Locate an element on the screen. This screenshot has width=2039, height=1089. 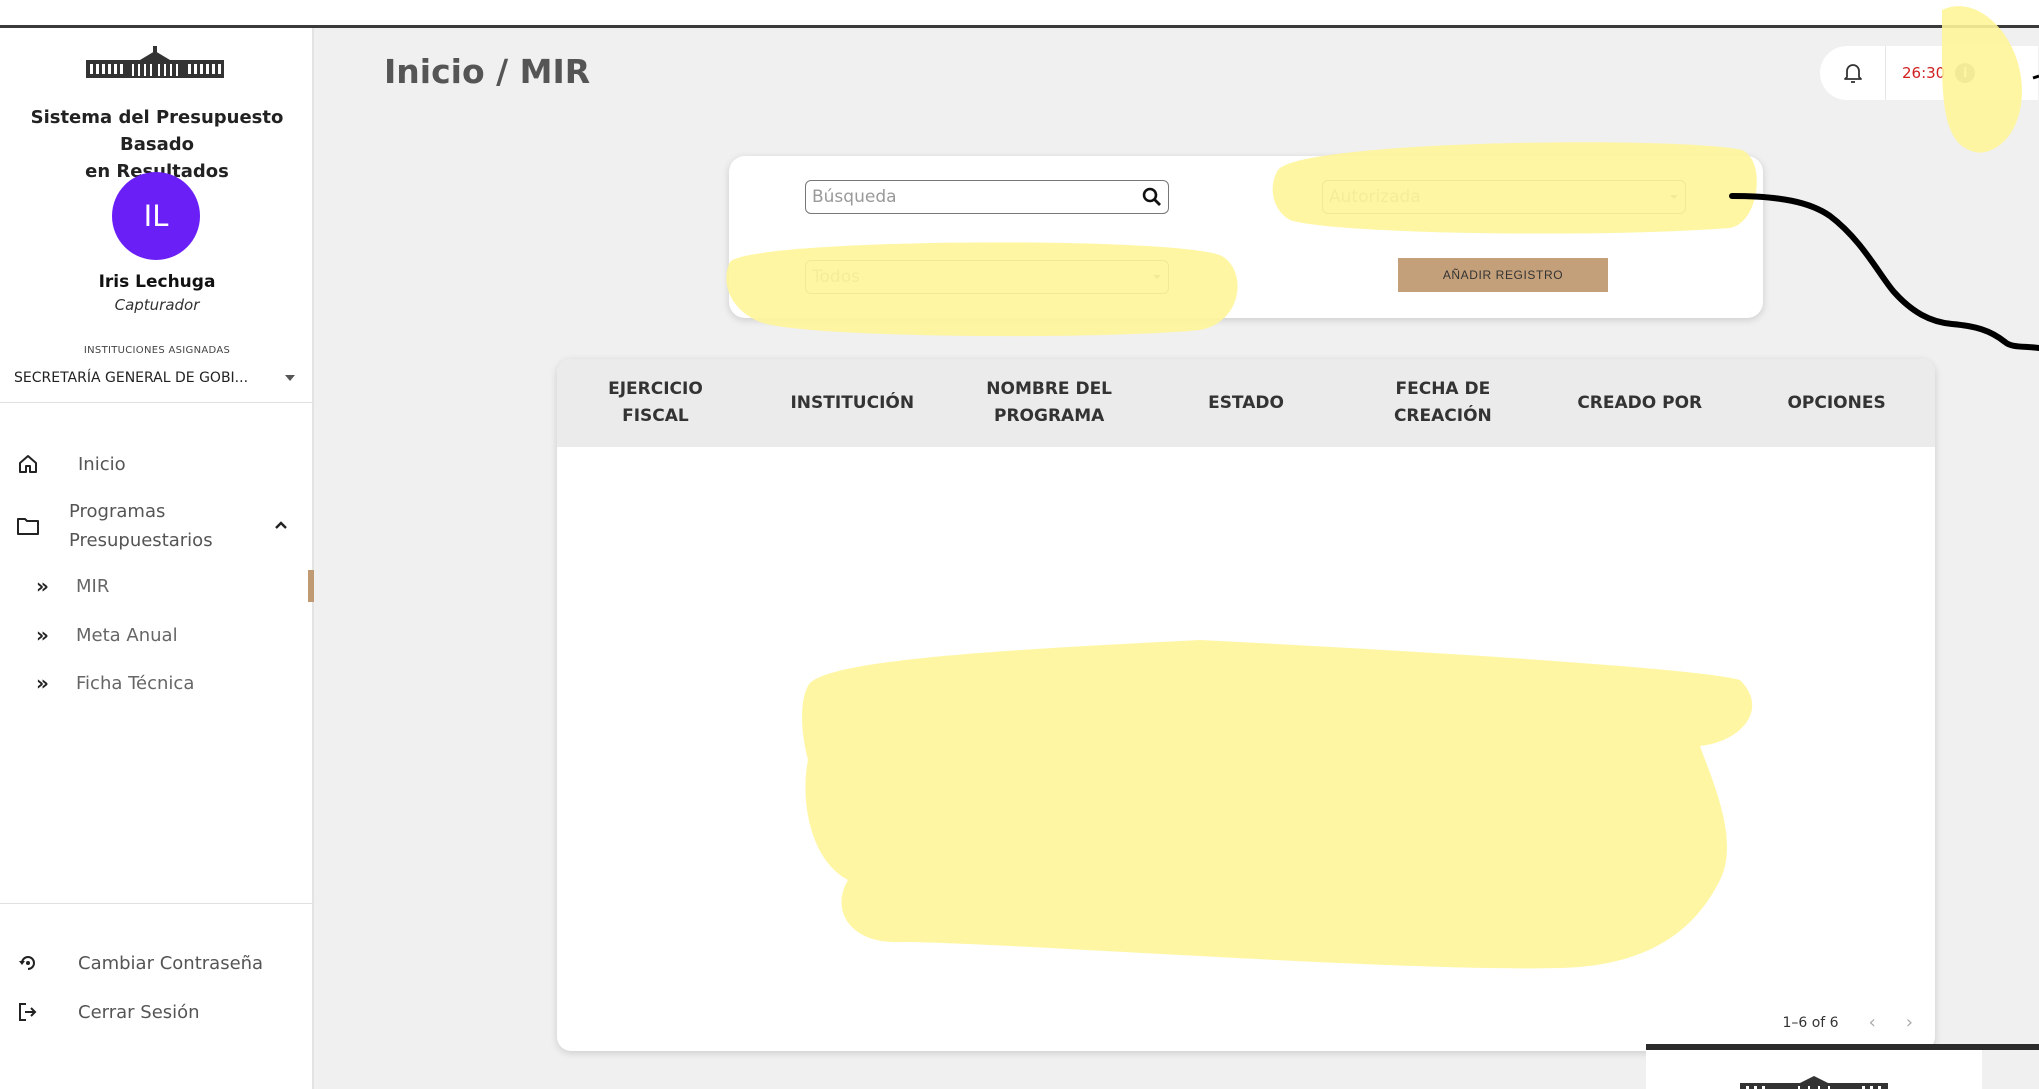
column-header-creado-por: CREADO POR is located at coordinates (1639, 403).